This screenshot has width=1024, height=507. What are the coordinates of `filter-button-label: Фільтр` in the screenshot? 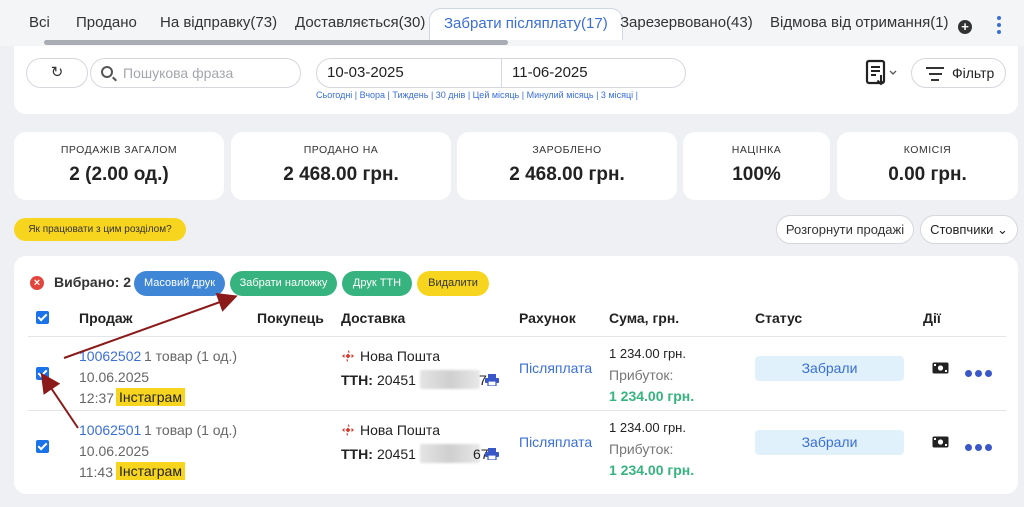 It's located at (973, 73).